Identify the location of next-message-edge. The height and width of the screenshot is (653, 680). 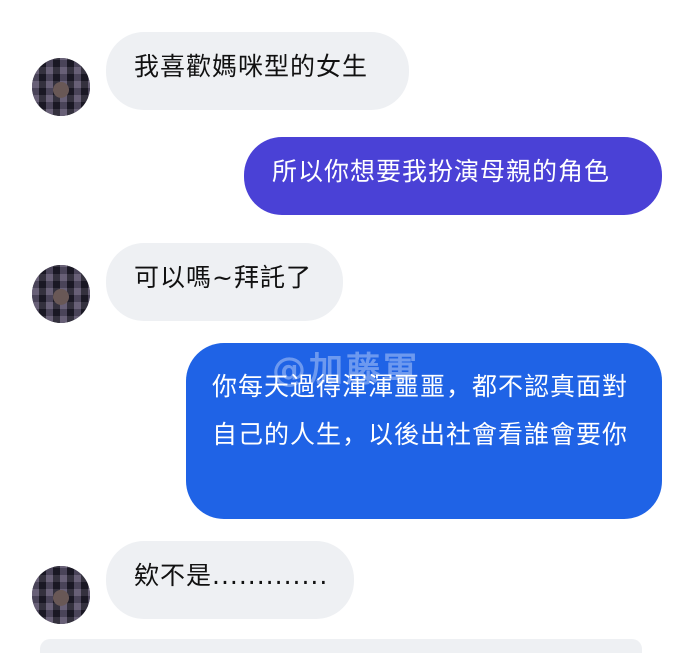
(341, 646).